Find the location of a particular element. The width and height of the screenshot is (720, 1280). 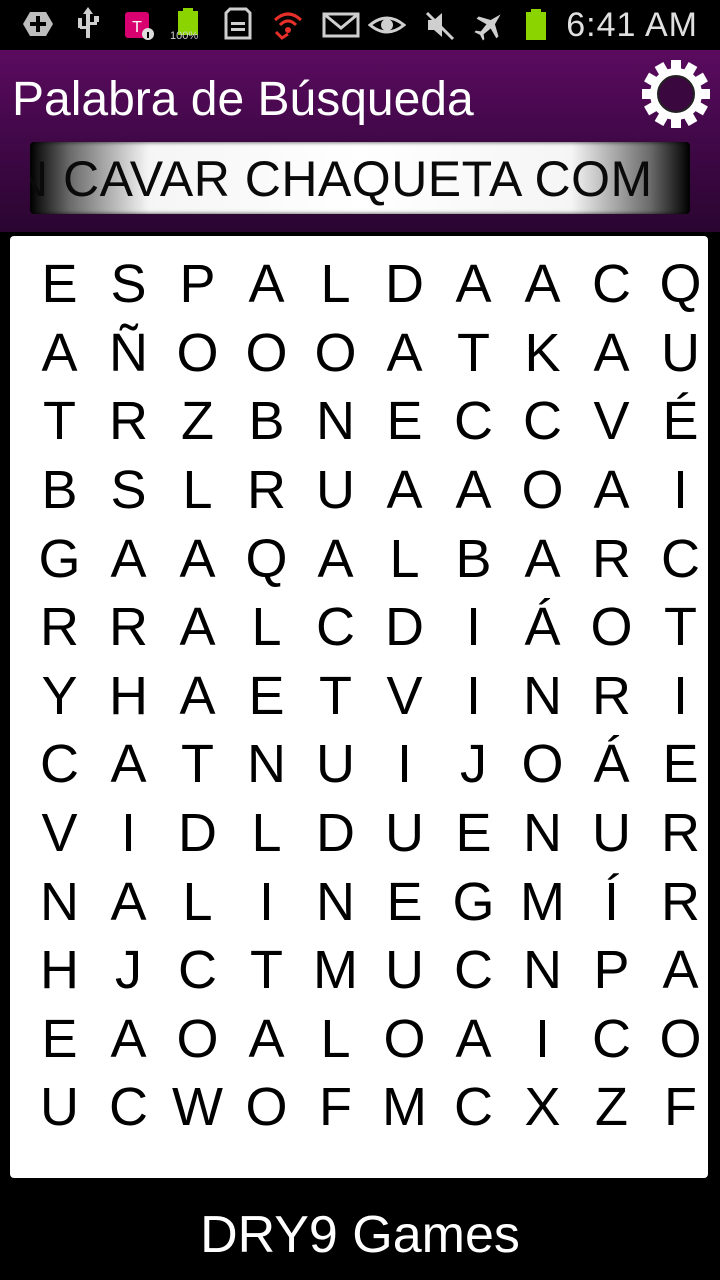

grid-cell: F is located at coordinates (680, 1107).